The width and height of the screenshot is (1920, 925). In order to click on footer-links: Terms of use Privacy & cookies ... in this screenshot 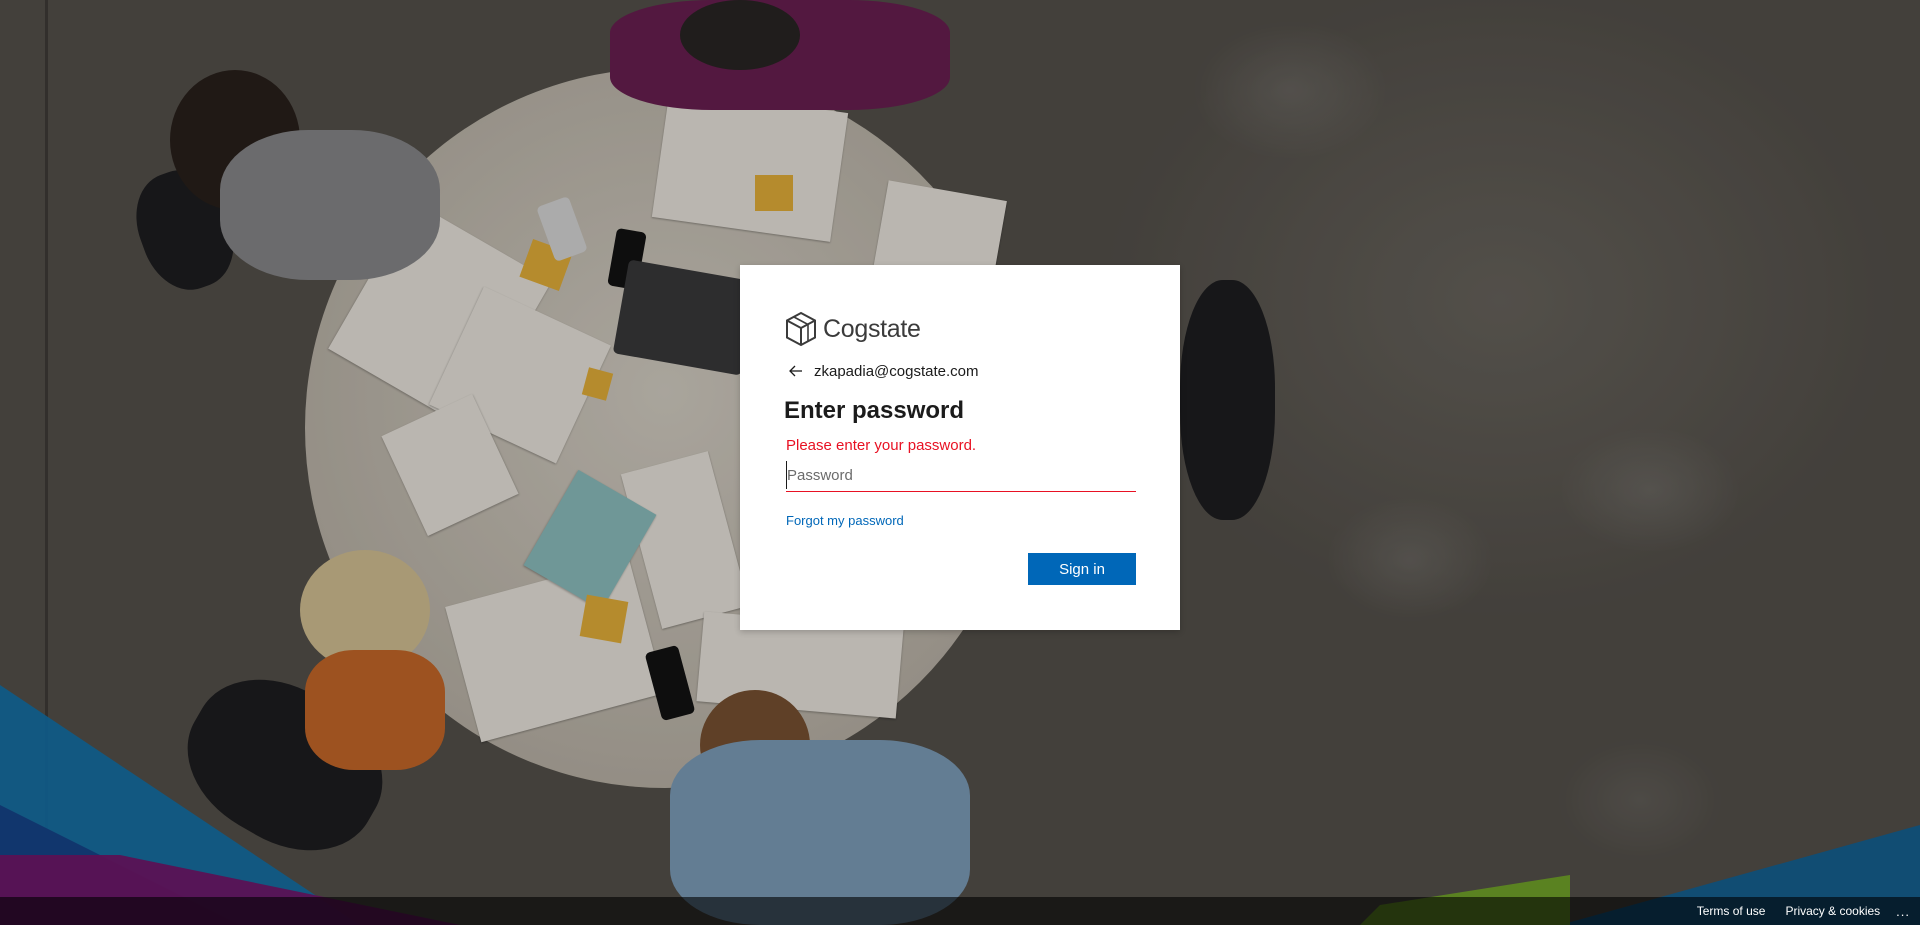, I will do `click(1793, 911)`.